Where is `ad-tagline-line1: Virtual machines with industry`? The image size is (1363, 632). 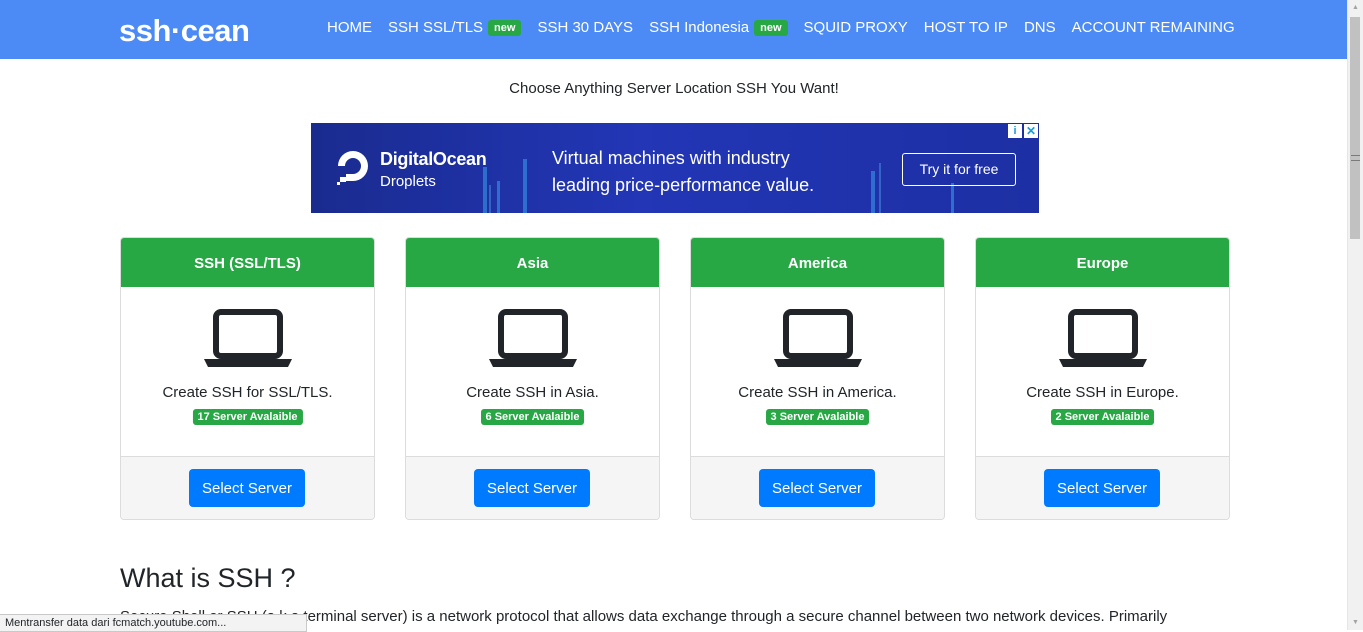 ad-tagline-line1: Virtual machines with industry is located at coordinates (671, 158).